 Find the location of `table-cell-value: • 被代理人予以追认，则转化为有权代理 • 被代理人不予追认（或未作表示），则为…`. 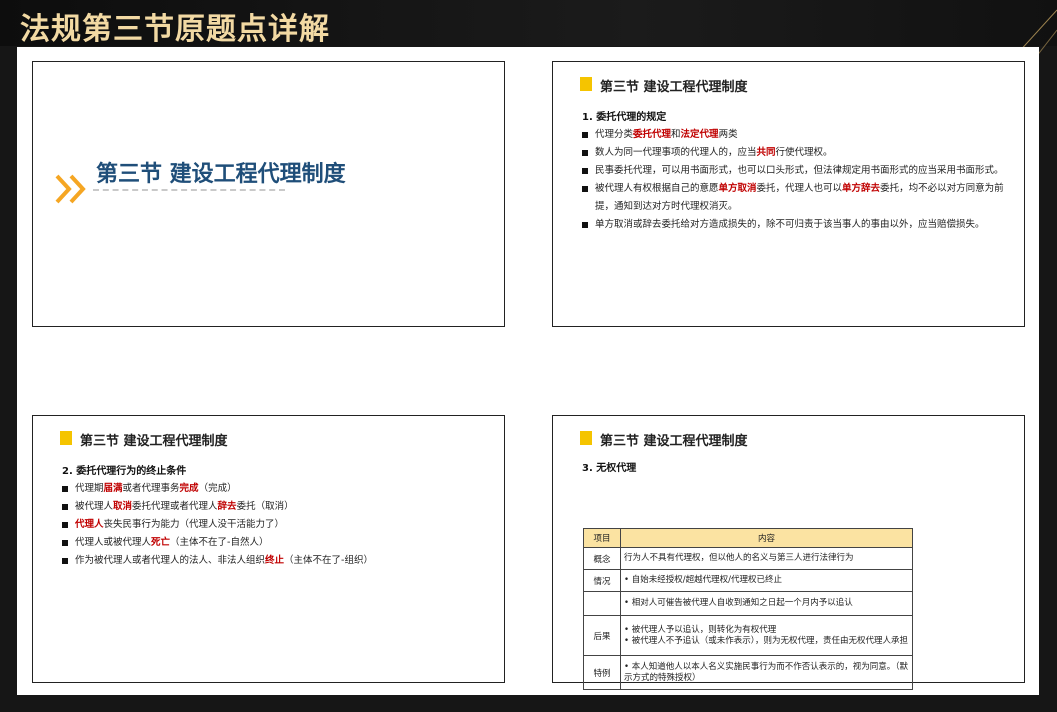

table-cell-value: • 被代理人予以追认，则转化为有权代理 • 被代理人不予追认（或未作表示），则为… is located at coordinates (766, 635).